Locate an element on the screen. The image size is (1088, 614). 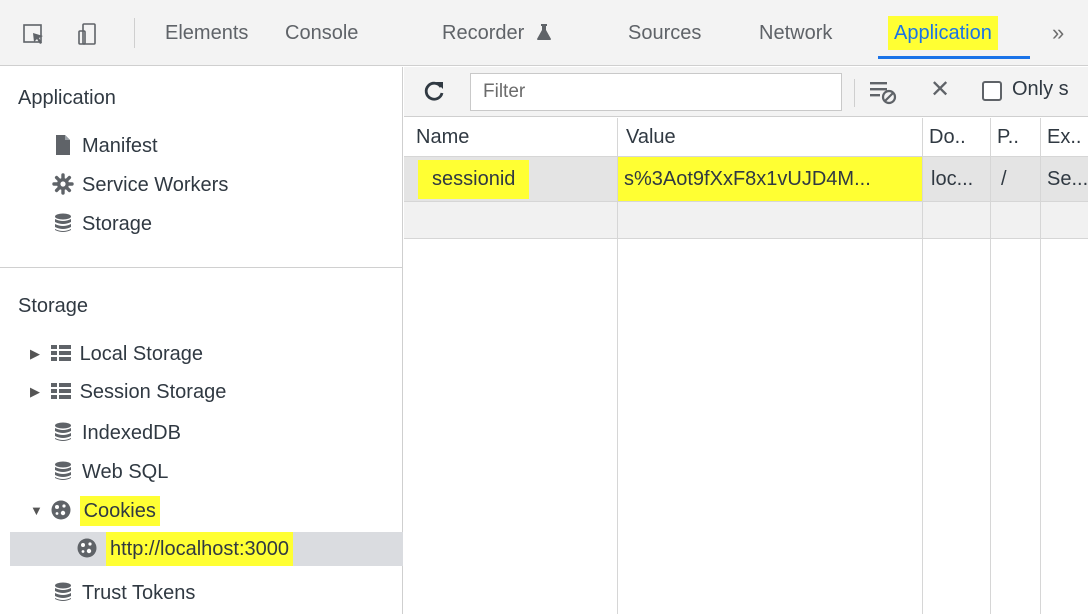
sidebar-item-trust-tokens: Trust Tokens is located at coordinates (123, 593).